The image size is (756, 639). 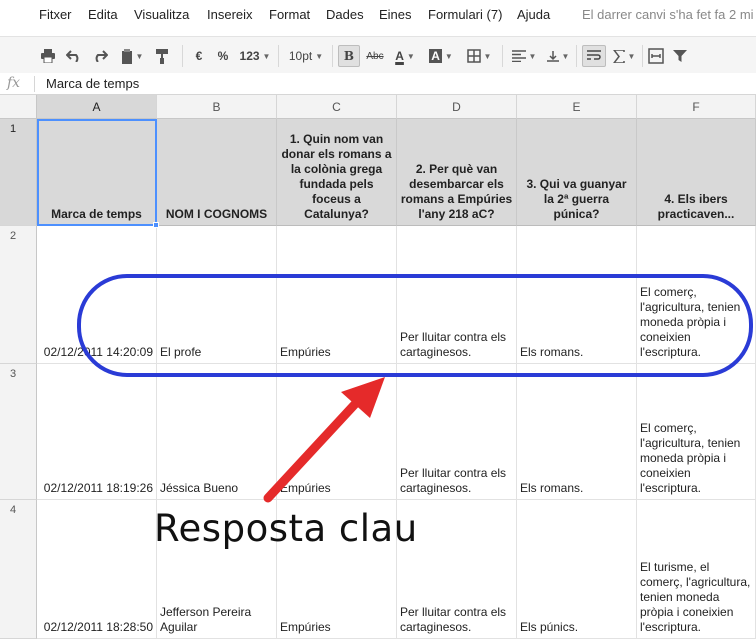 I want to click on vertical-align-button: ▼, so click(x=558, y=56).